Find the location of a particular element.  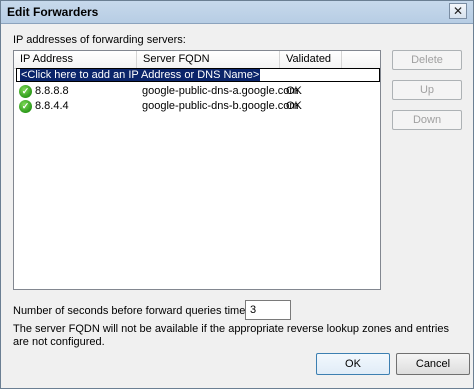

server-fqdn-cell: google-public-dns-a.google.com is located at coordinates (220, 91).